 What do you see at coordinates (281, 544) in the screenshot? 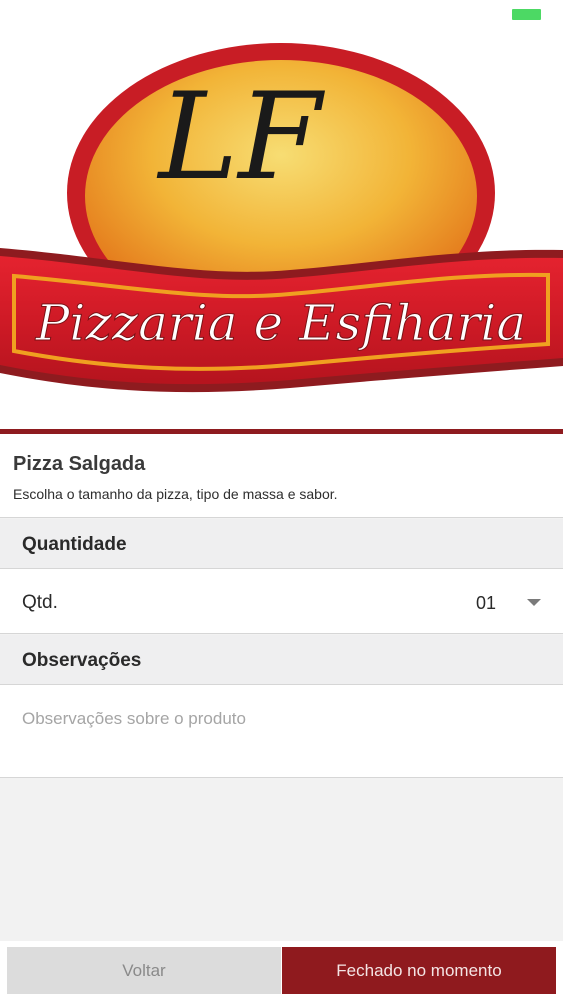
I see `quantity-section-header: Quantidade` at bounding box center [281, 544].